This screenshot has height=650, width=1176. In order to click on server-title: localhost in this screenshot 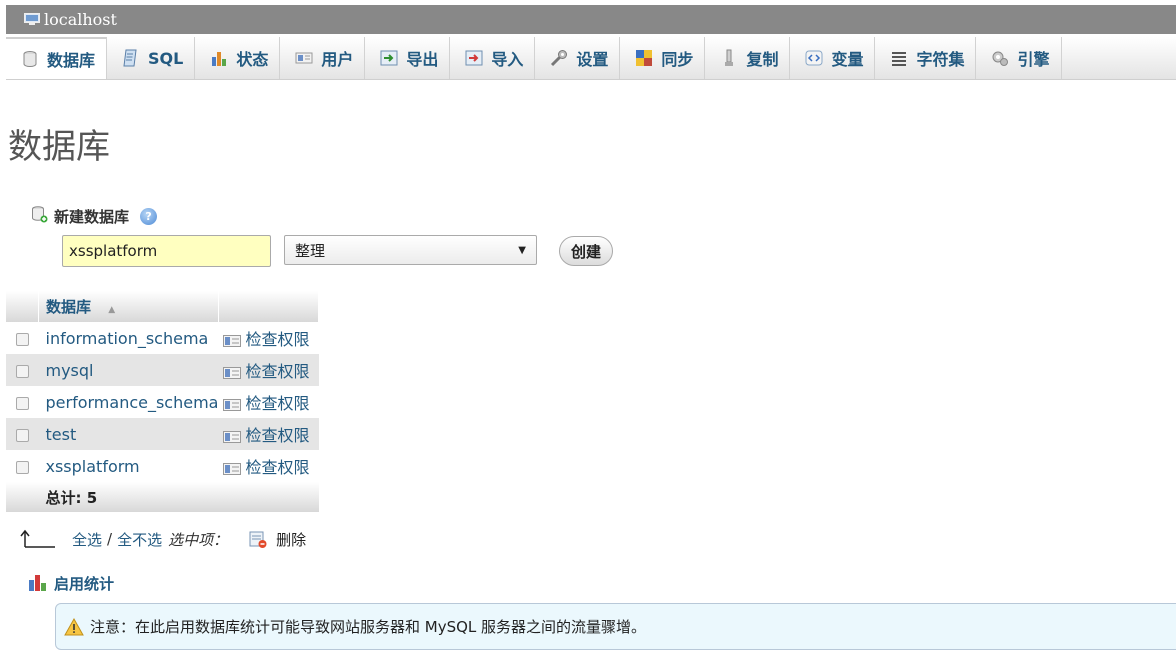, I will do `click(80, 19)`.